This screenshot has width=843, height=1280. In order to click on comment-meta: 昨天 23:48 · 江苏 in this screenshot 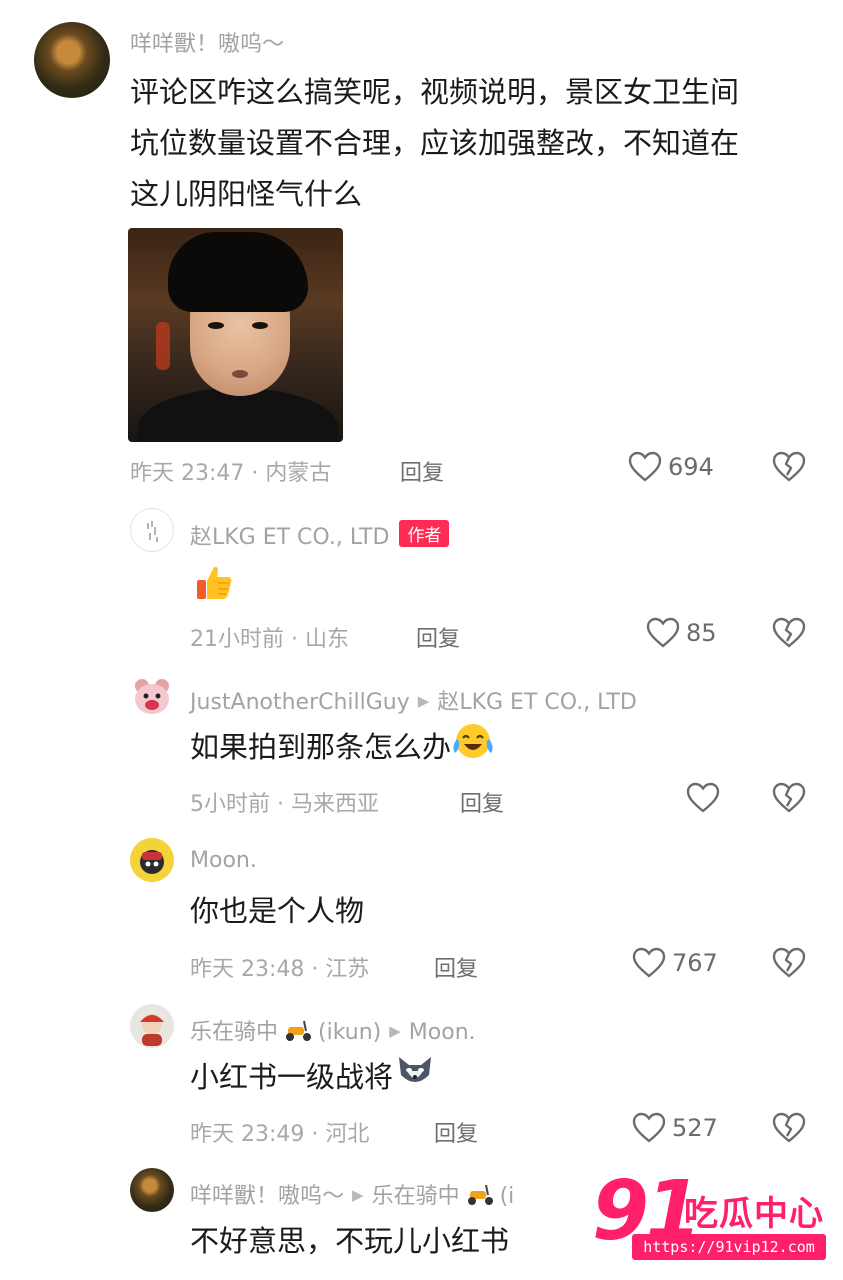, I will do `click(280, 969)`.